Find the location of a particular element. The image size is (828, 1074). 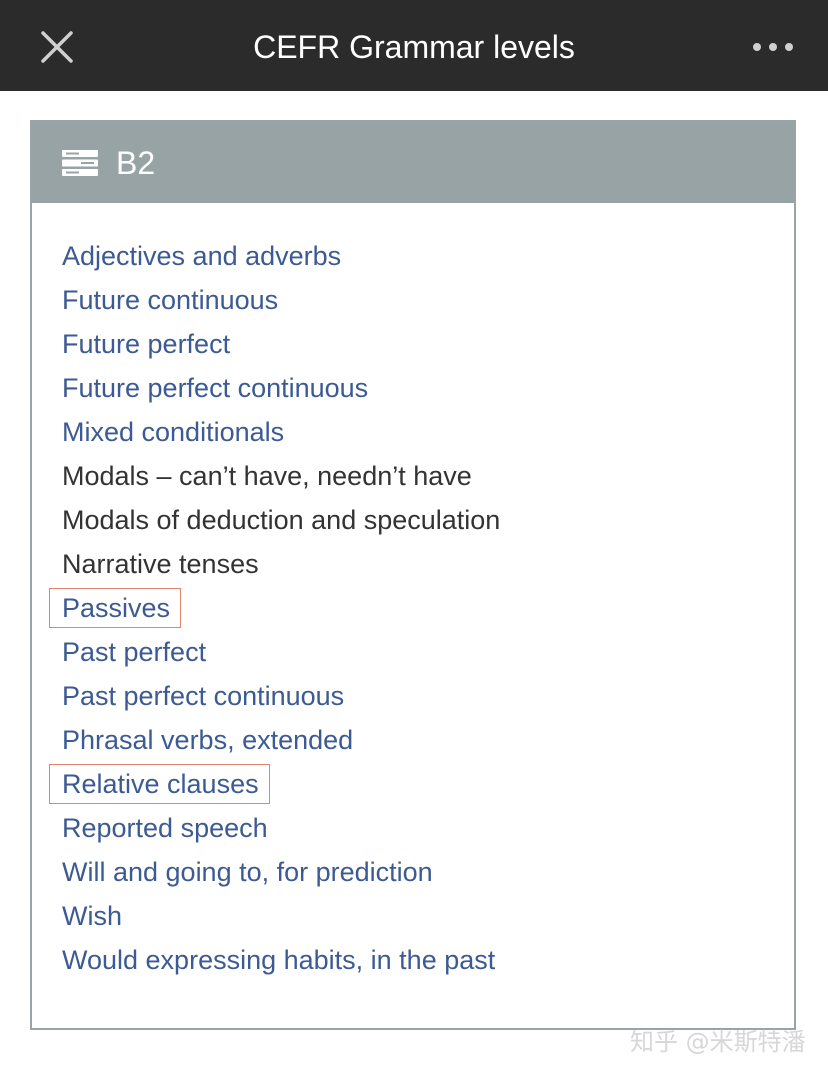

list-item: Phrasal verbs, extended is located at coordinates (281, 740).